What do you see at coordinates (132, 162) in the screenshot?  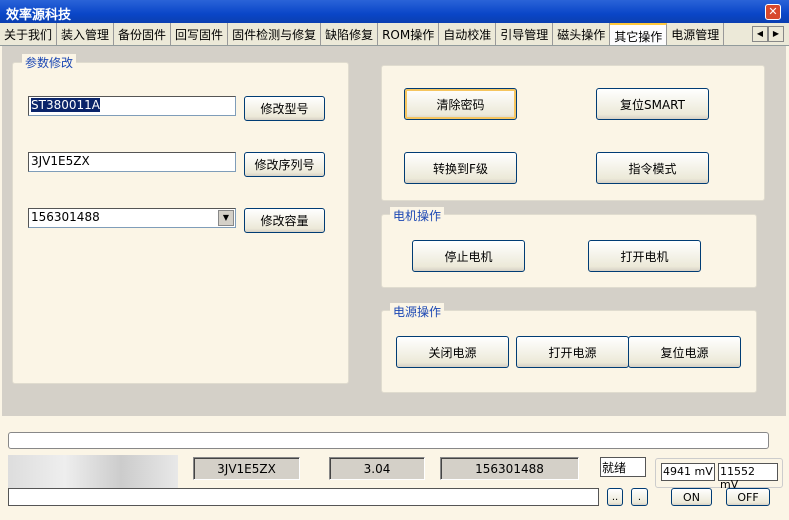 I see `serial-input: 3JV1E5ZX` at bounding box center [132, 162].